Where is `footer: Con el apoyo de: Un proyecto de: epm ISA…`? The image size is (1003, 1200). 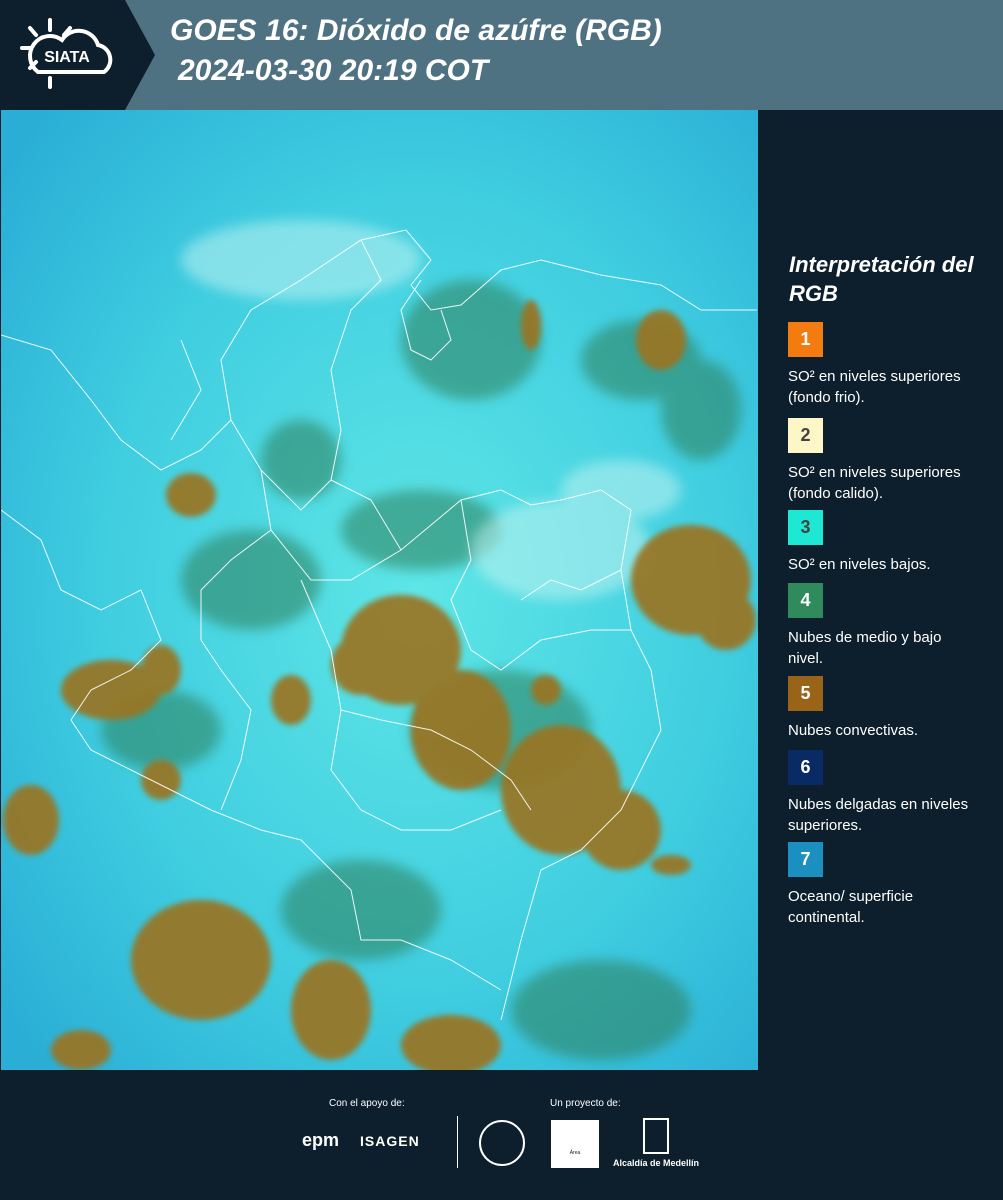 footer: Con el apoyo de: Un proyecto de: epm ISA… is located at coordinates (501, 1135).